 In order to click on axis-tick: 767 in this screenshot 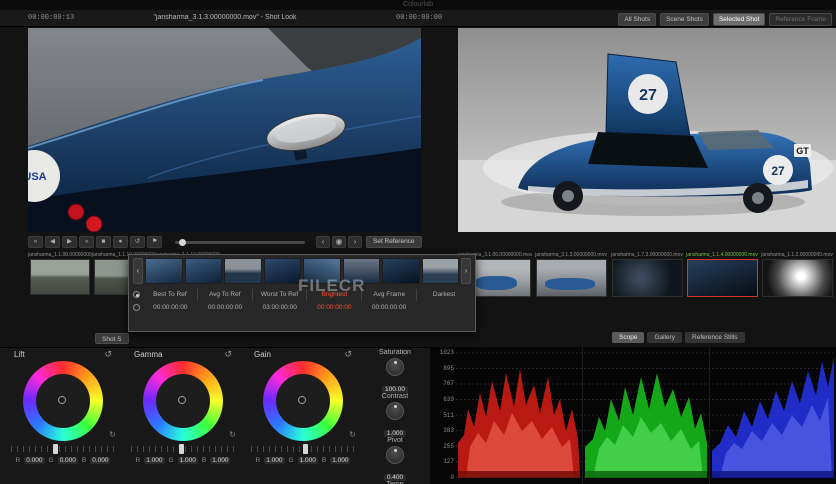, I will do `click(448, 384)`.